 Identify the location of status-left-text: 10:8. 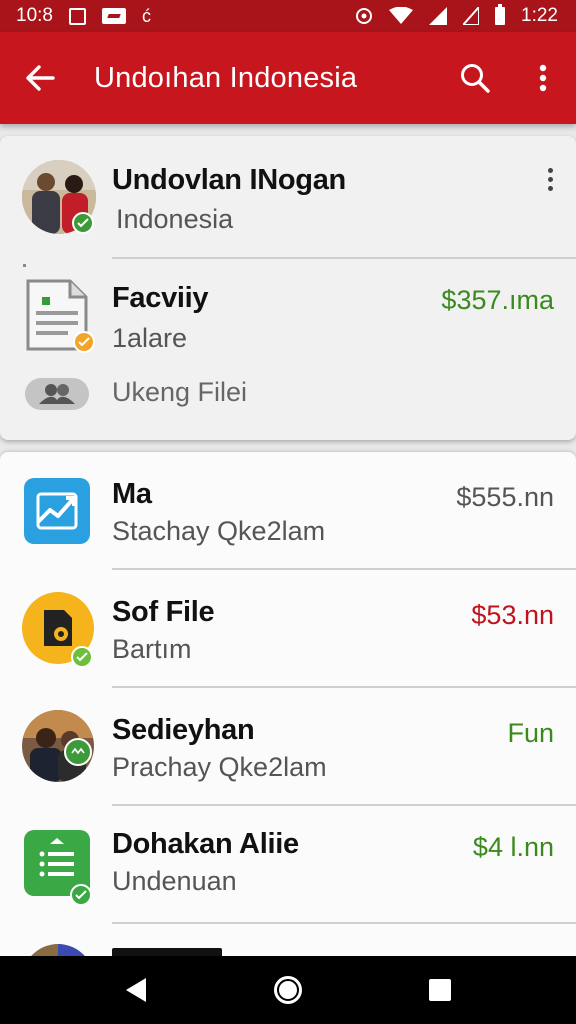
(34, 15).